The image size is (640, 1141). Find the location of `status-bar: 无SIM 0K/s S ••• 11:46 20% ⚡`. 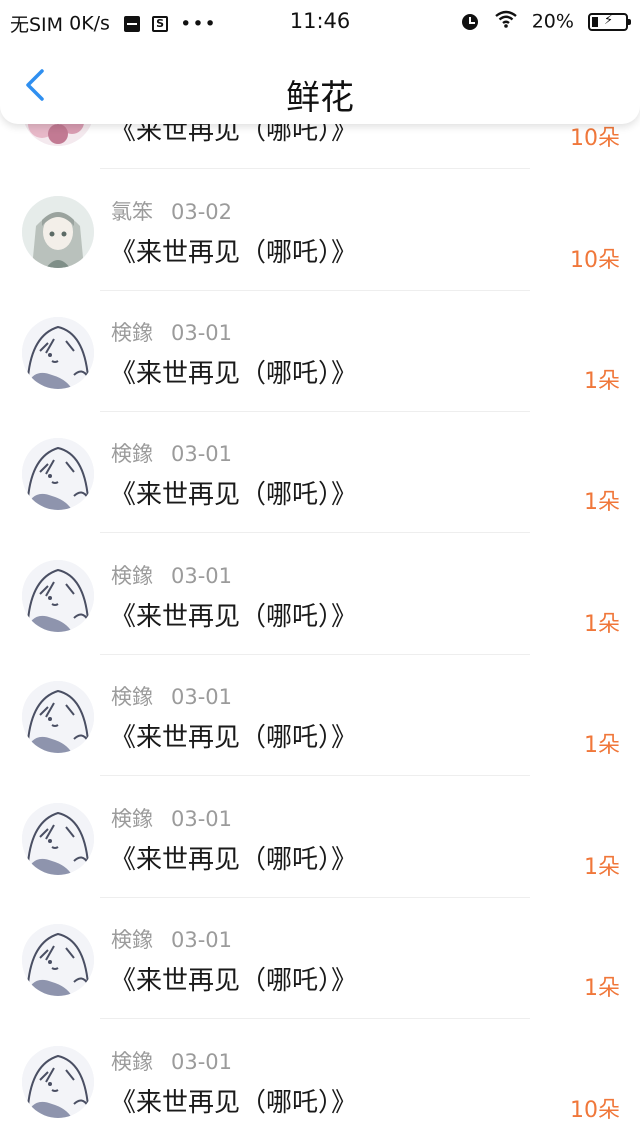

status-bar: 无SIM 0K/s S ••• 11:46 20% ⚡ is located at coordinates (320, 22).